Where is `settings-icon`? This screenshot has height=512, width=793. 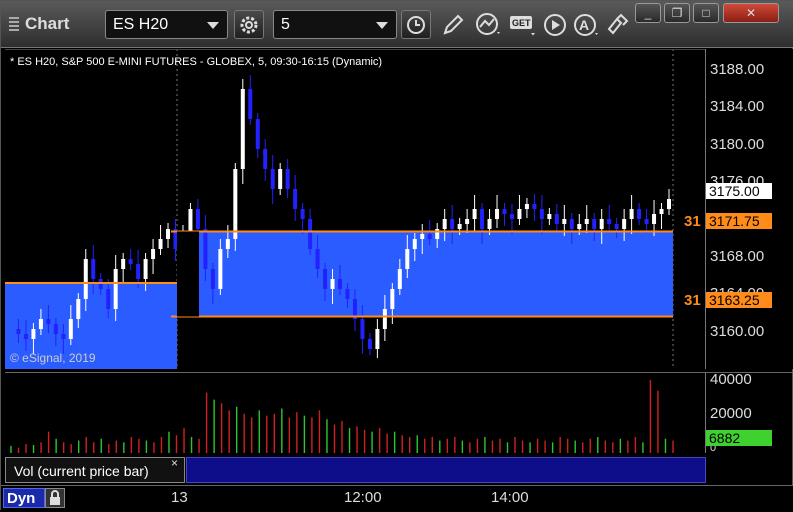 settings-icon is located at coordinates (249, 24).